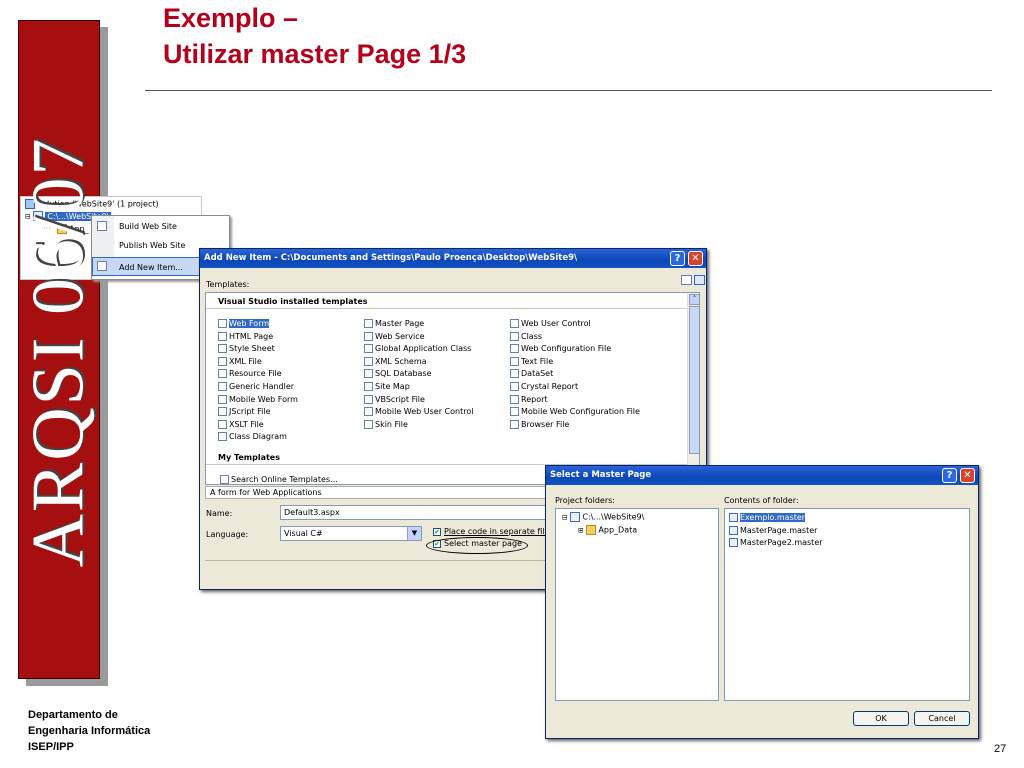 This screenshot has width=1024, height=768. Describe the element at coordinates (776, 543) in the screenshot. I see `master-file-item: MasterPage2.master` at that location.